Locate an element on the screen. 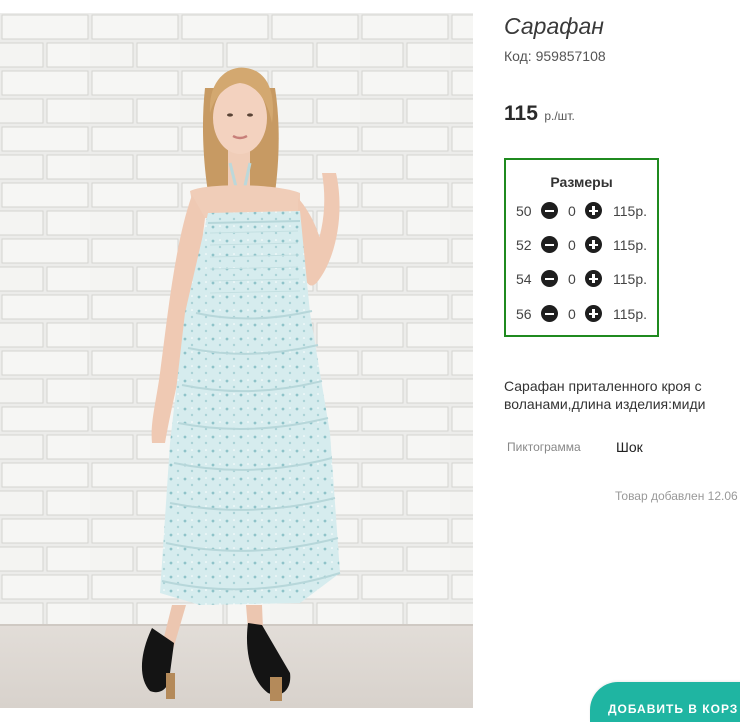  product-price: 115 р./шт. is located at coordinates (539, 114).